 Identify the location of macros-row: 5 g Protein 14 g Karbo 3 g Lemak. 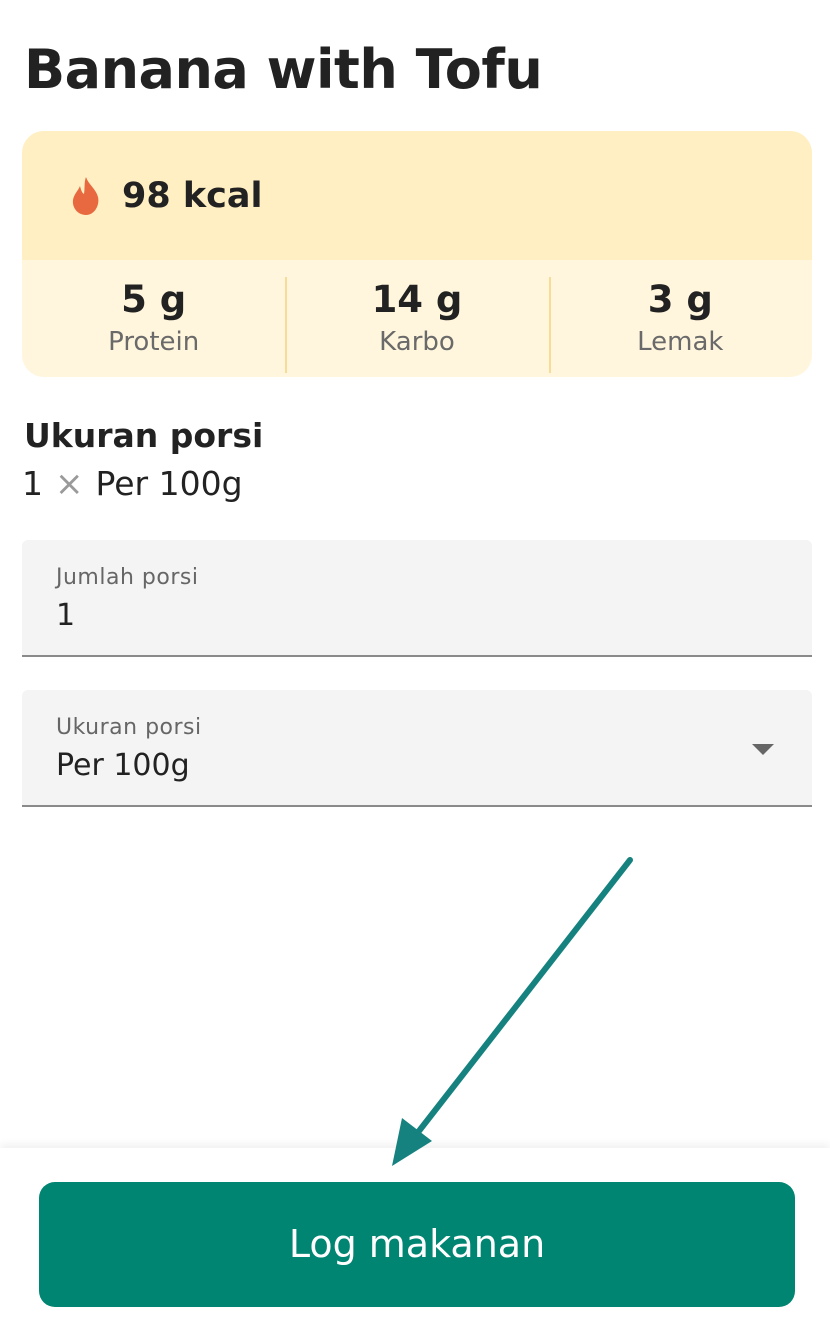
(417, 318).